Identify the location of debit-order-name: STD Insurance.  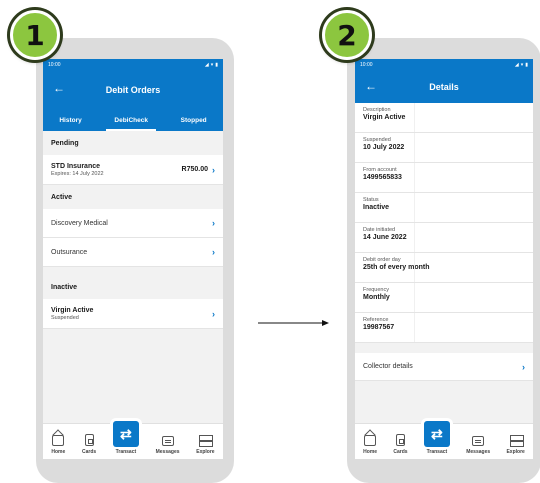
(76, 166).